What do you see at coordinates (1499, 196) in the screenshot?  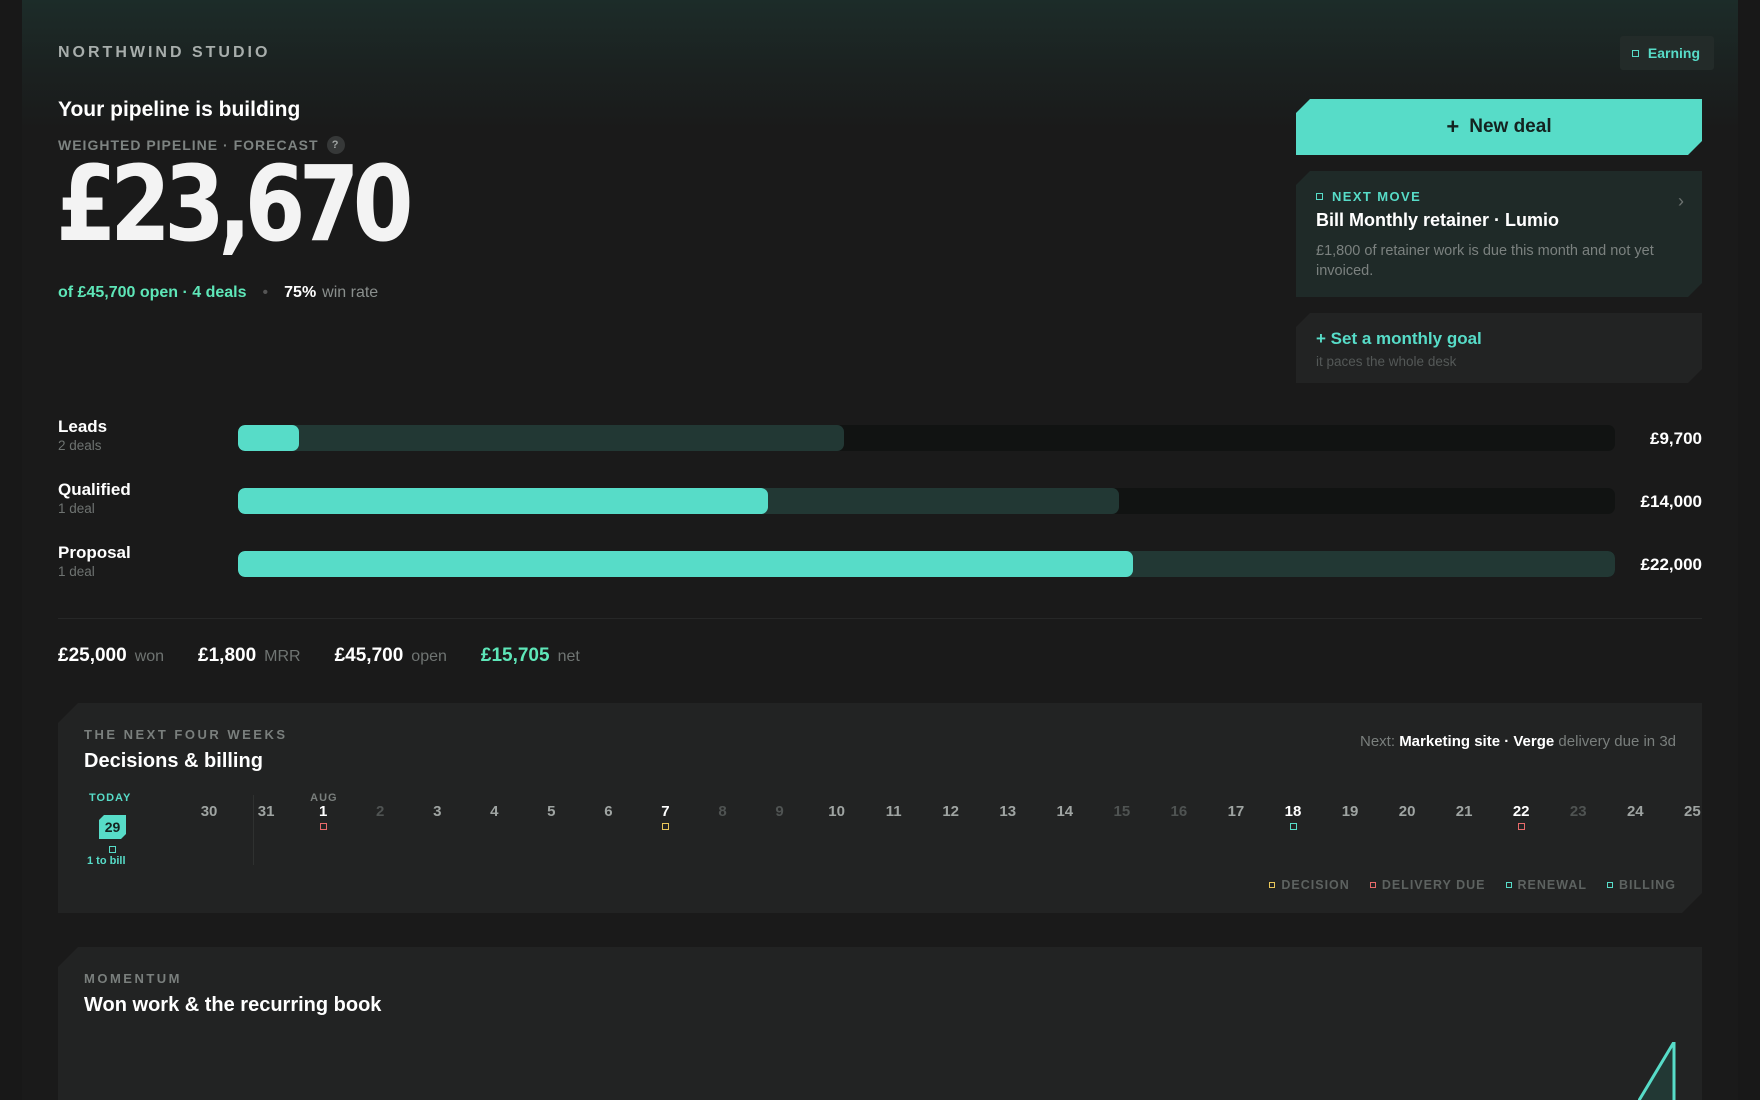 I see `next-move-label: NEXT MOVE` at bounding box center [1499, 196].